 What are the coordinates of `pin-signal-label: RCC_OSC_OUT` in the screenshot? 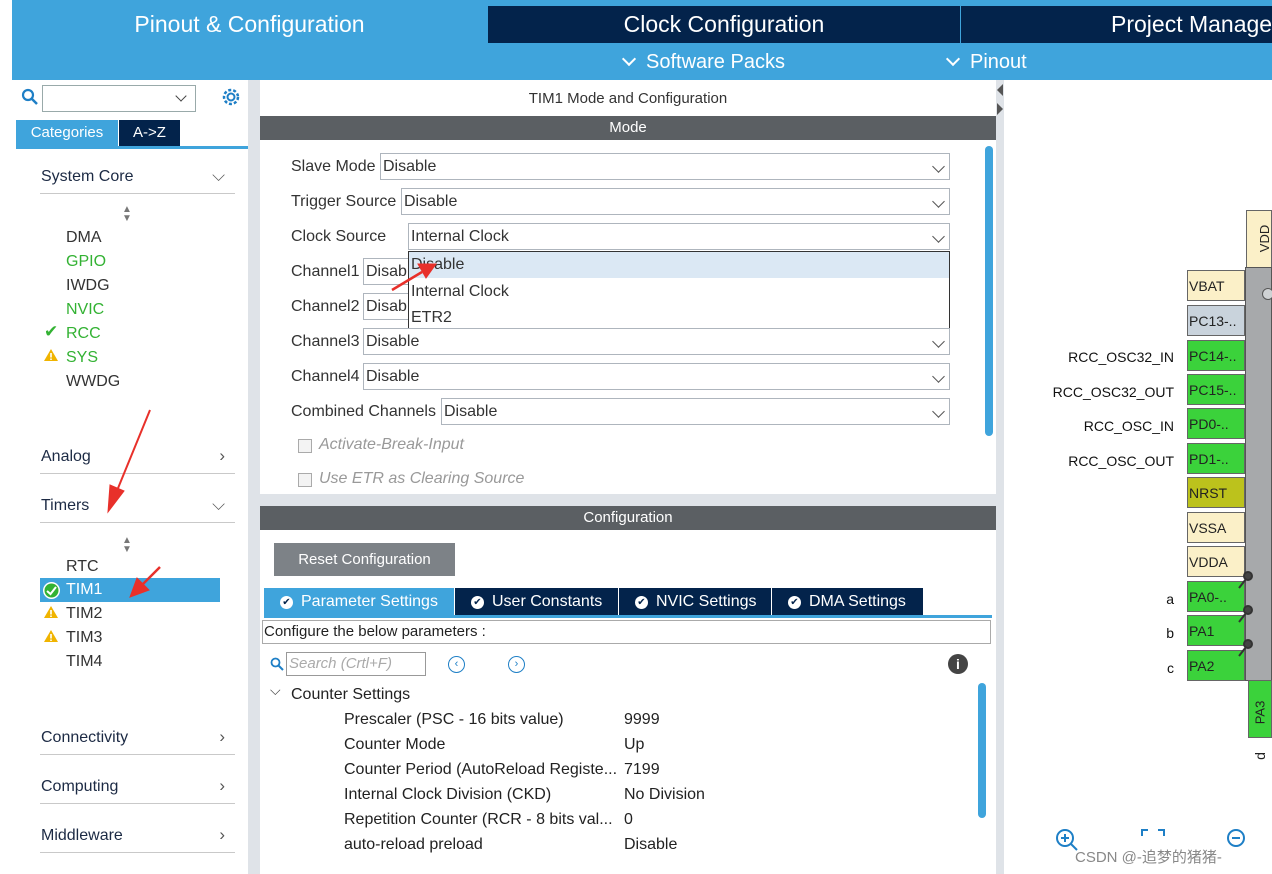 It's located at (1121, 461).